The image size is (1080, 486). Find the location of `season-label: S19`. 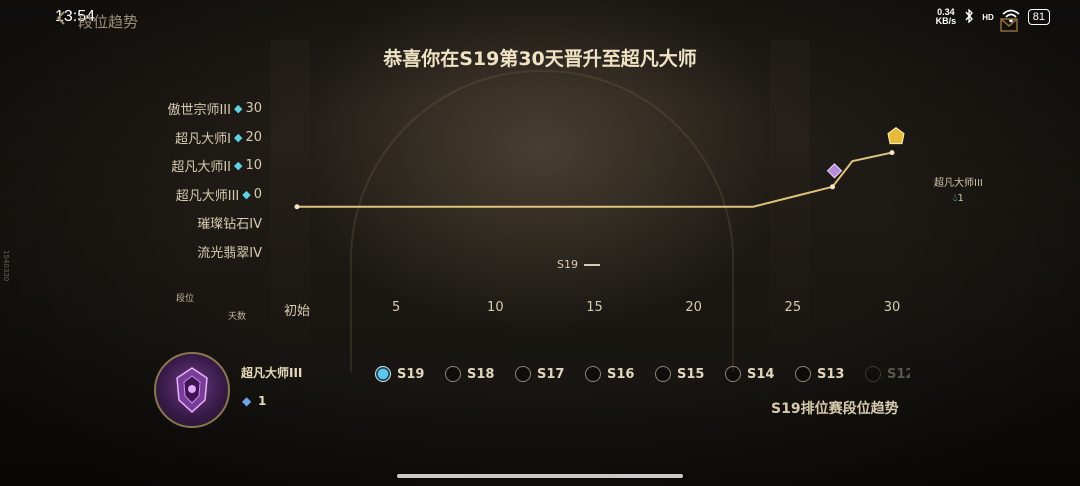

season-label: S19 is located at coordinates (411, 374).